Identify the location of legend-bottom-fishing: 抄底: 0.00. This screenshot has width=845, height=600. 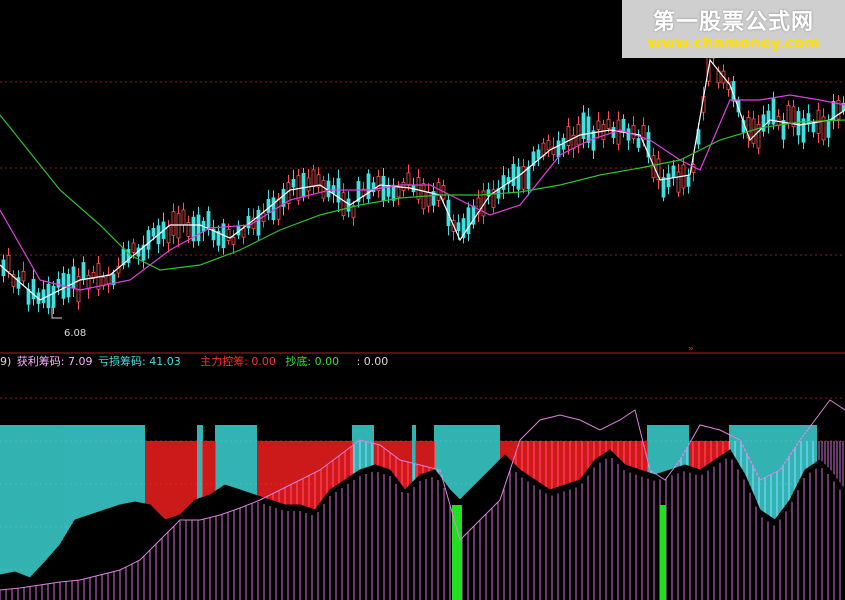
(312, 361).